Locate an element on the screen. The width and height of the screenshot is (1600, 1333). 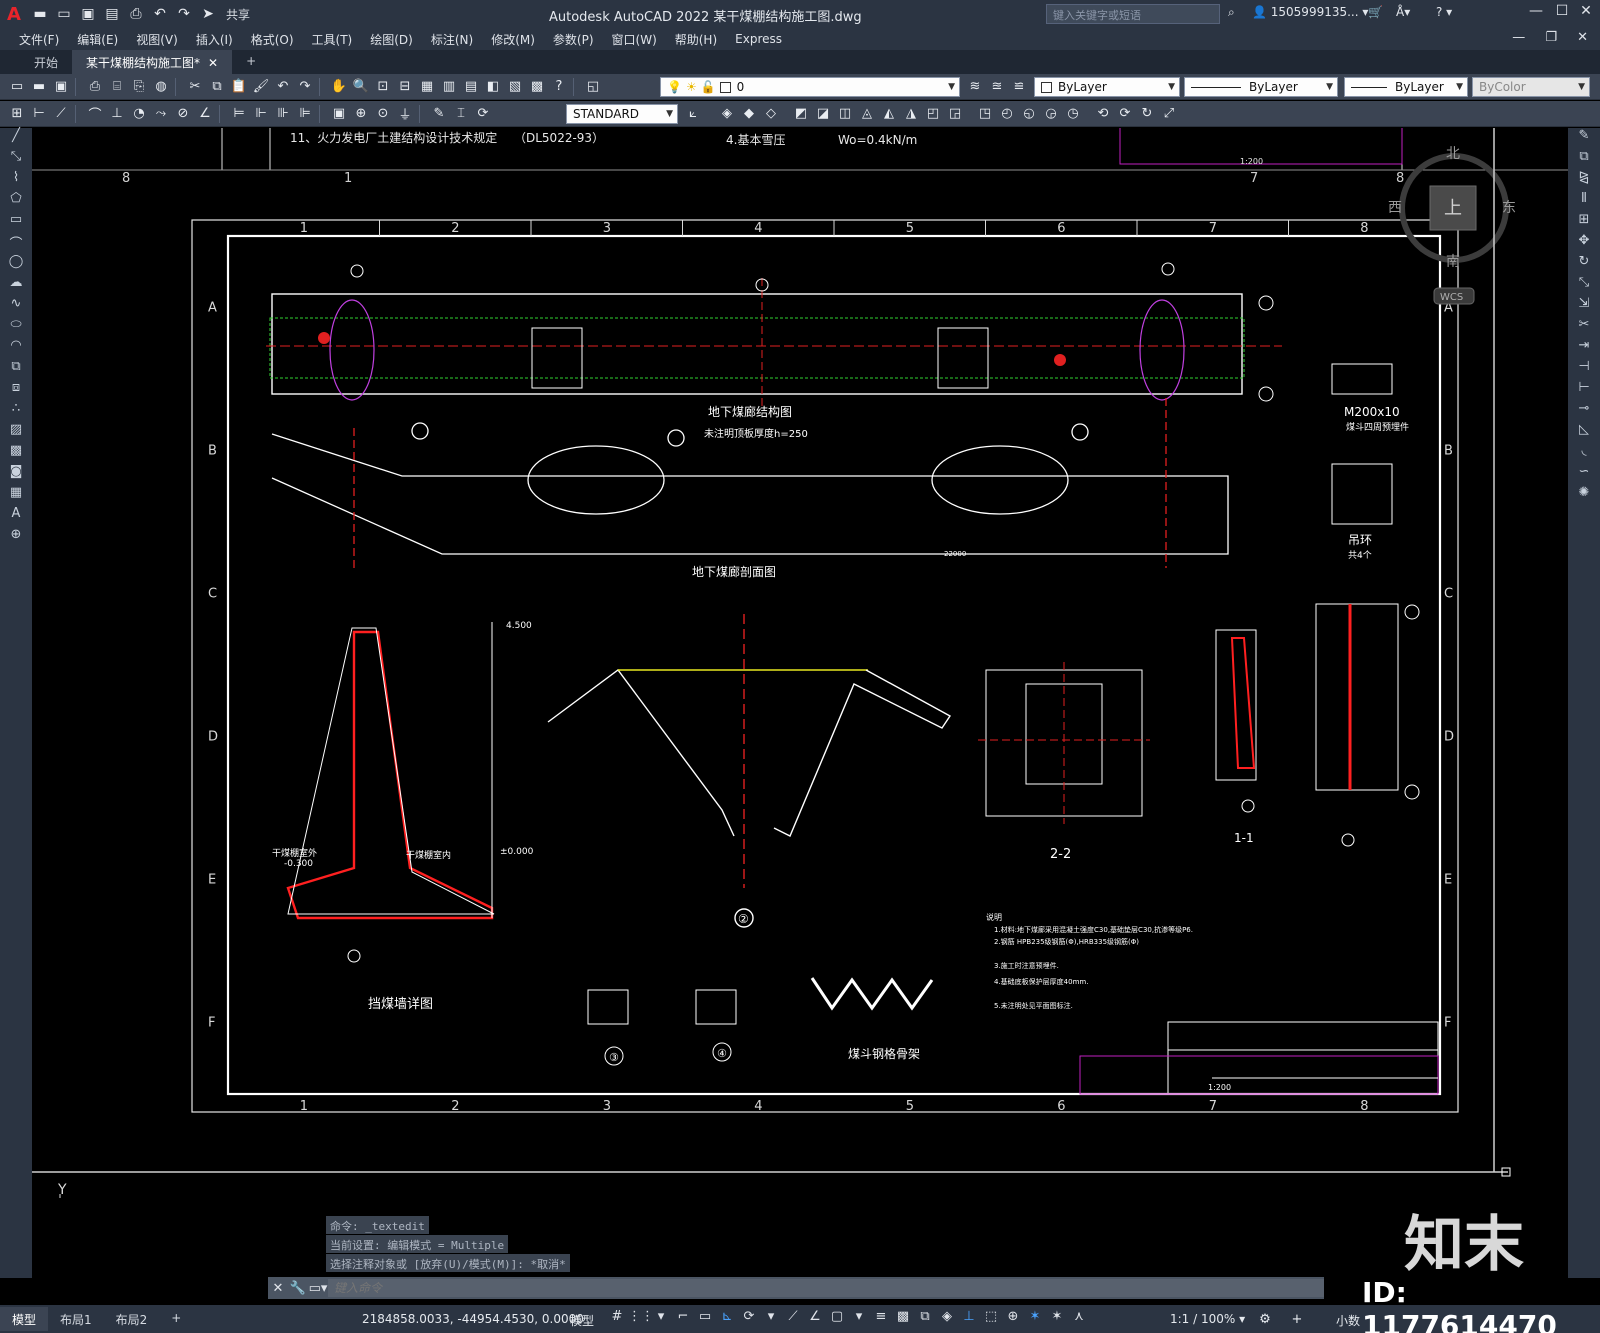
visual-style-icon: ◳ is located at coordinates (985, 114).